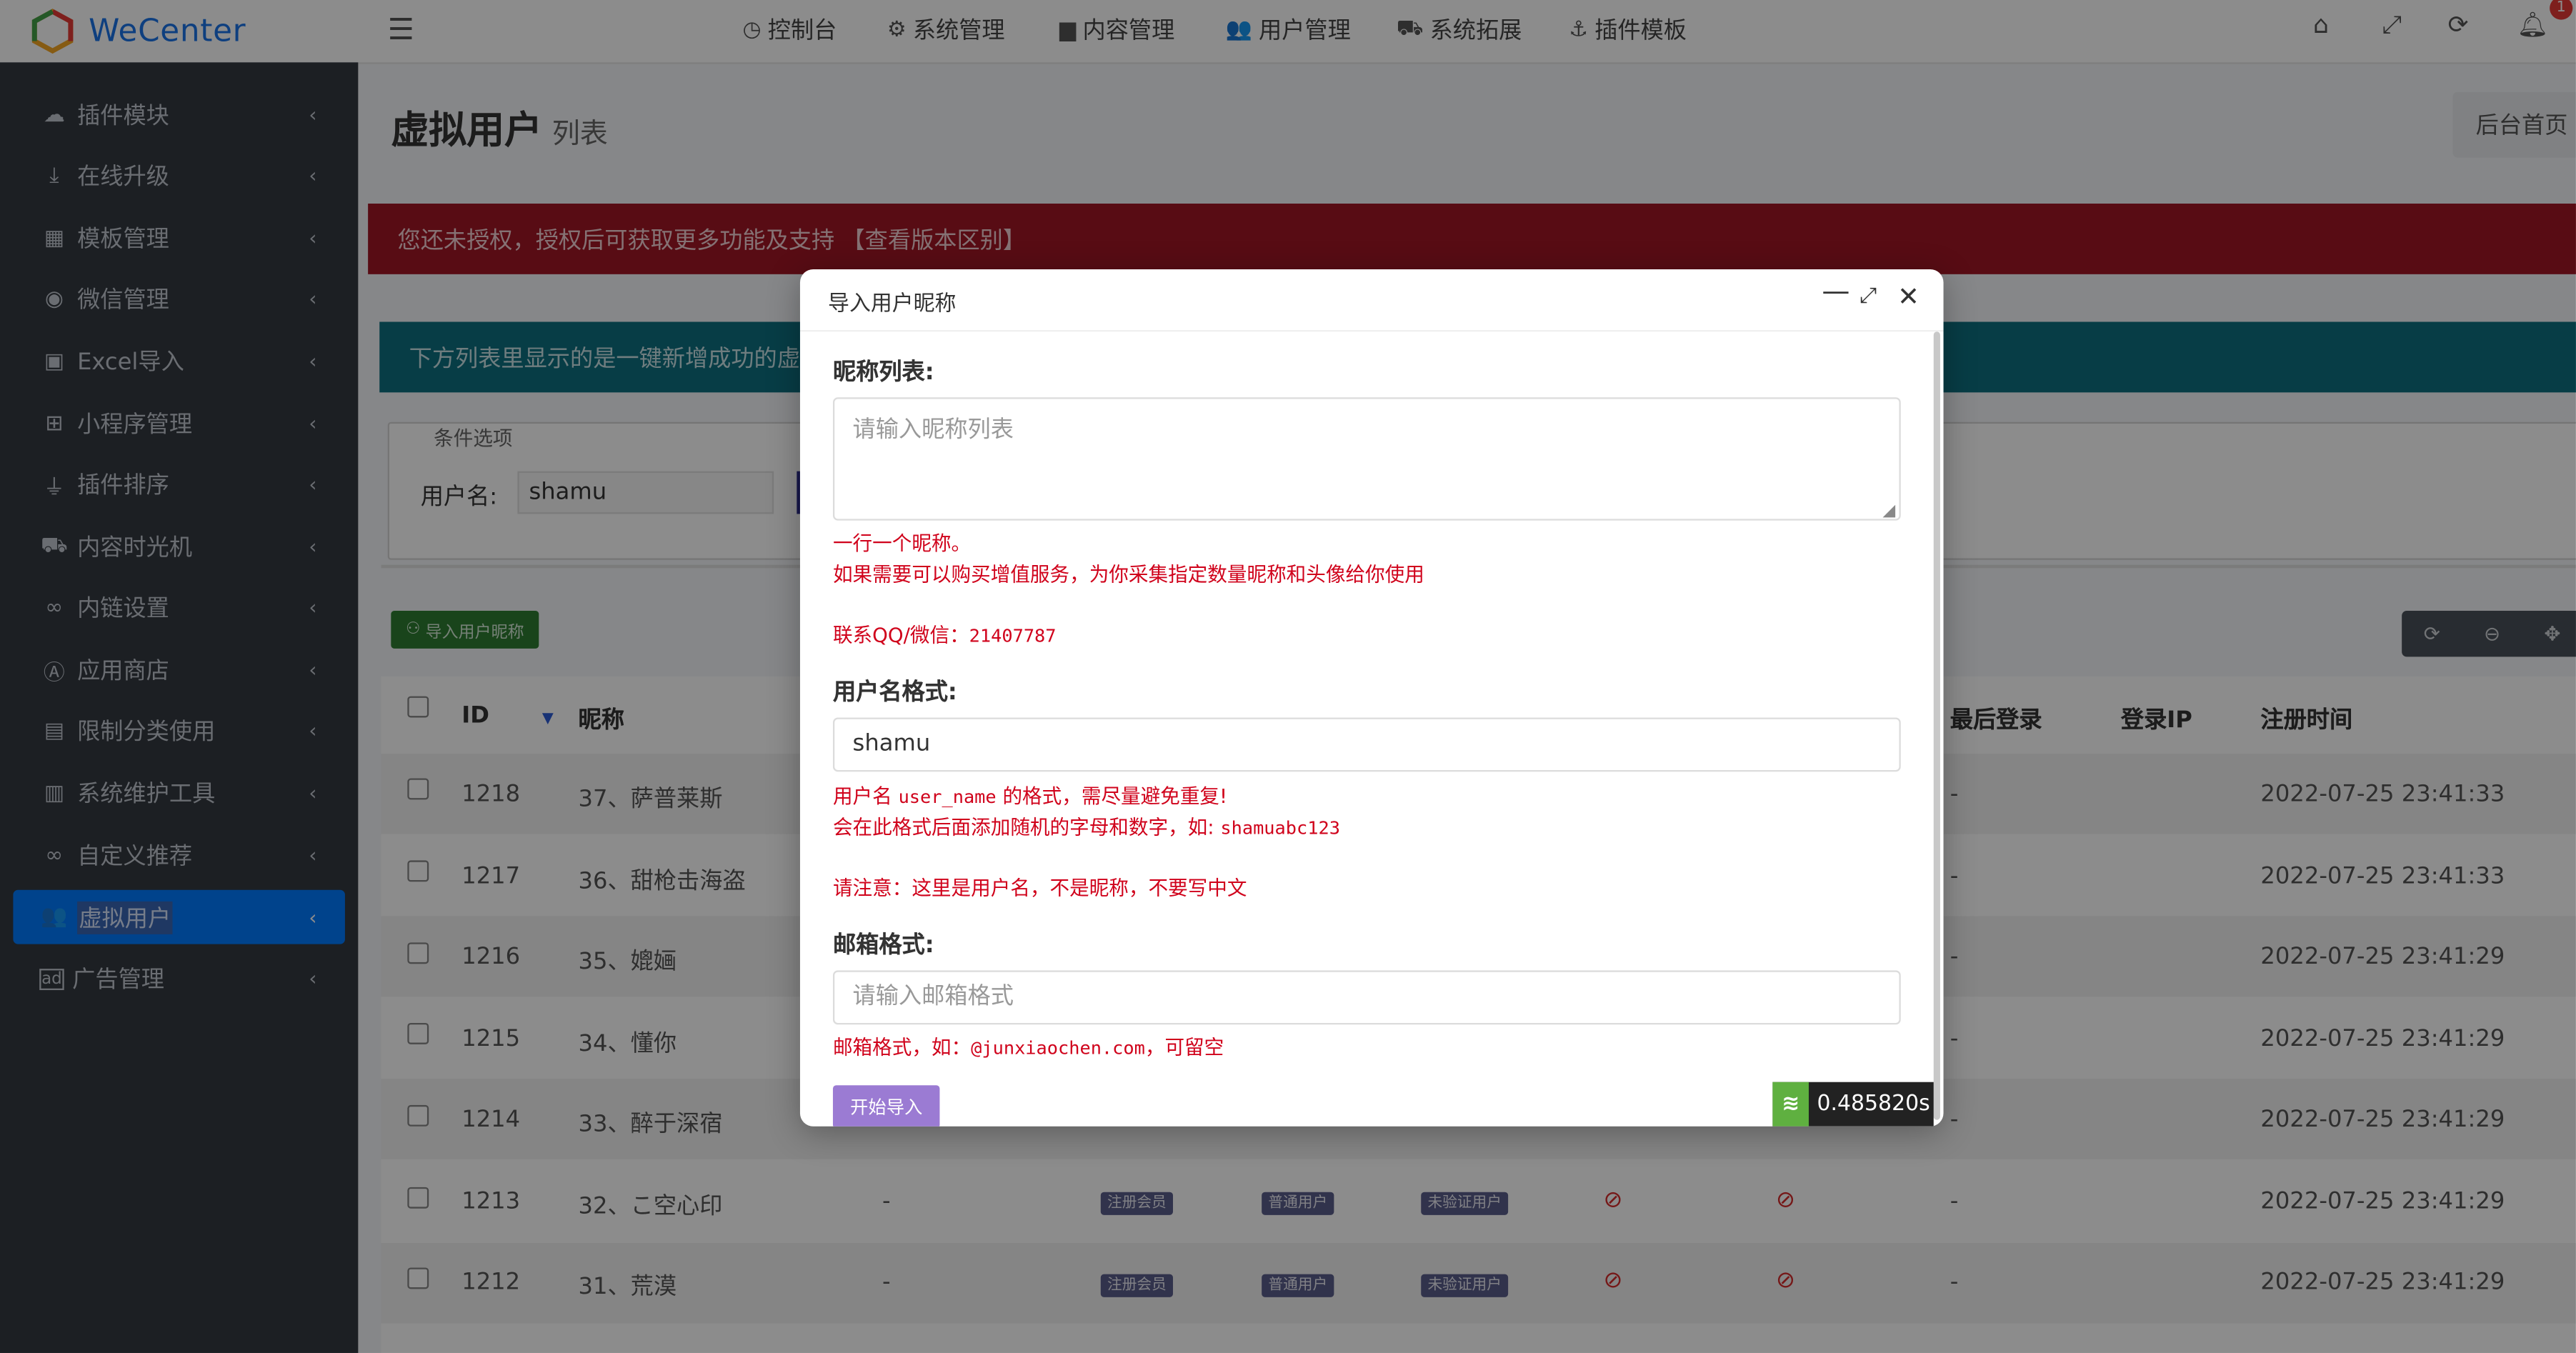  What do you see at coordinates (901, 635) in the screenshot?
I see `contact-label: 联系QQ/微信：` at bounding box center [901, 635].